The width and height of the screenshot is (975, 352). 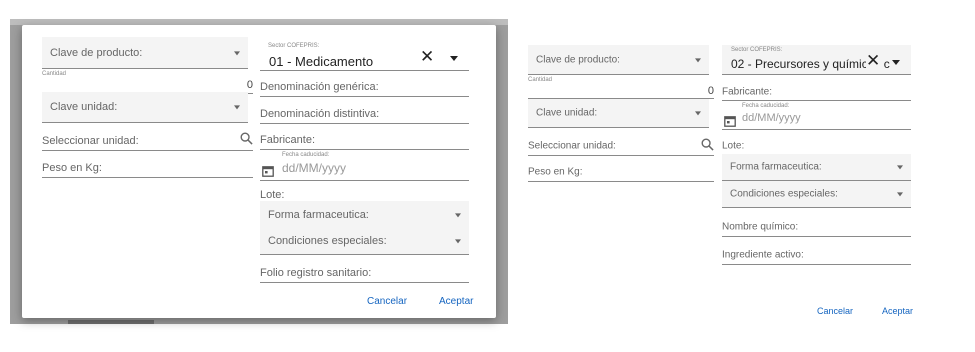 I want to click on ingrediente-activo-input: Ingrediente activo:, so click(x=816, y=255).